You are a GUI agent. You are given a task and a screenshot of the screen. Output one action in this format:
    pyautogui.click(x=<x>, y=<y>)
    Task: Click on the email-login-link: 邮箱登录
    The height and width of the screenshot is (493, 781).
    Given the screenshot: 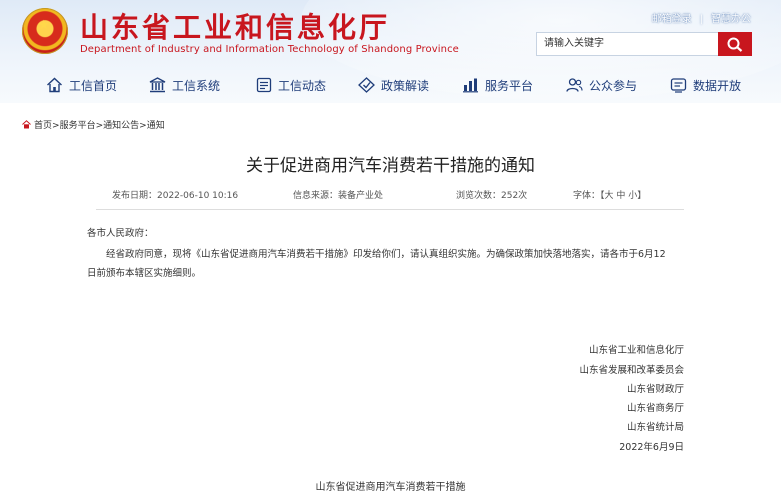 What is the action you would take?
    pyautogui.click(x=672, y=19)
    